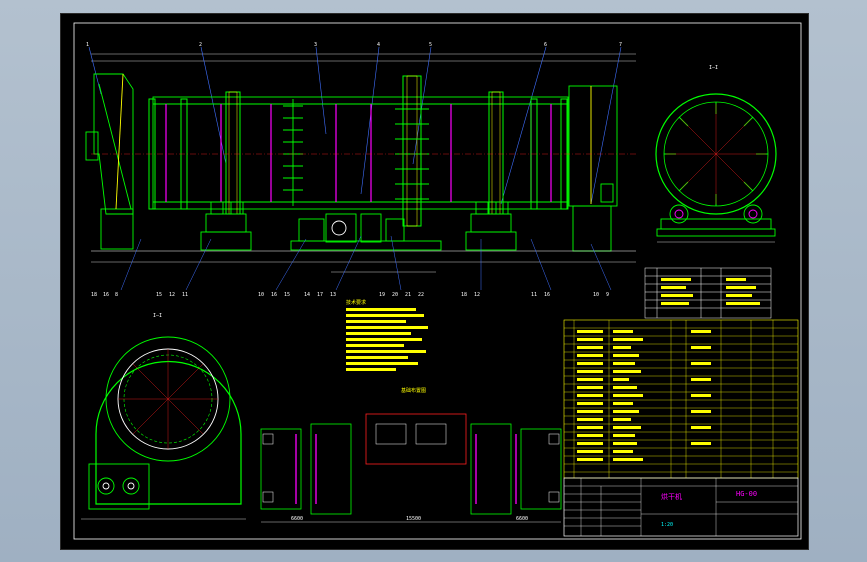 This screenshot has height=562, width=867. What do you see at coordinates (395, 295) in the screenshot?
I see `callout-20: 20` at bounding box center [395, 295].